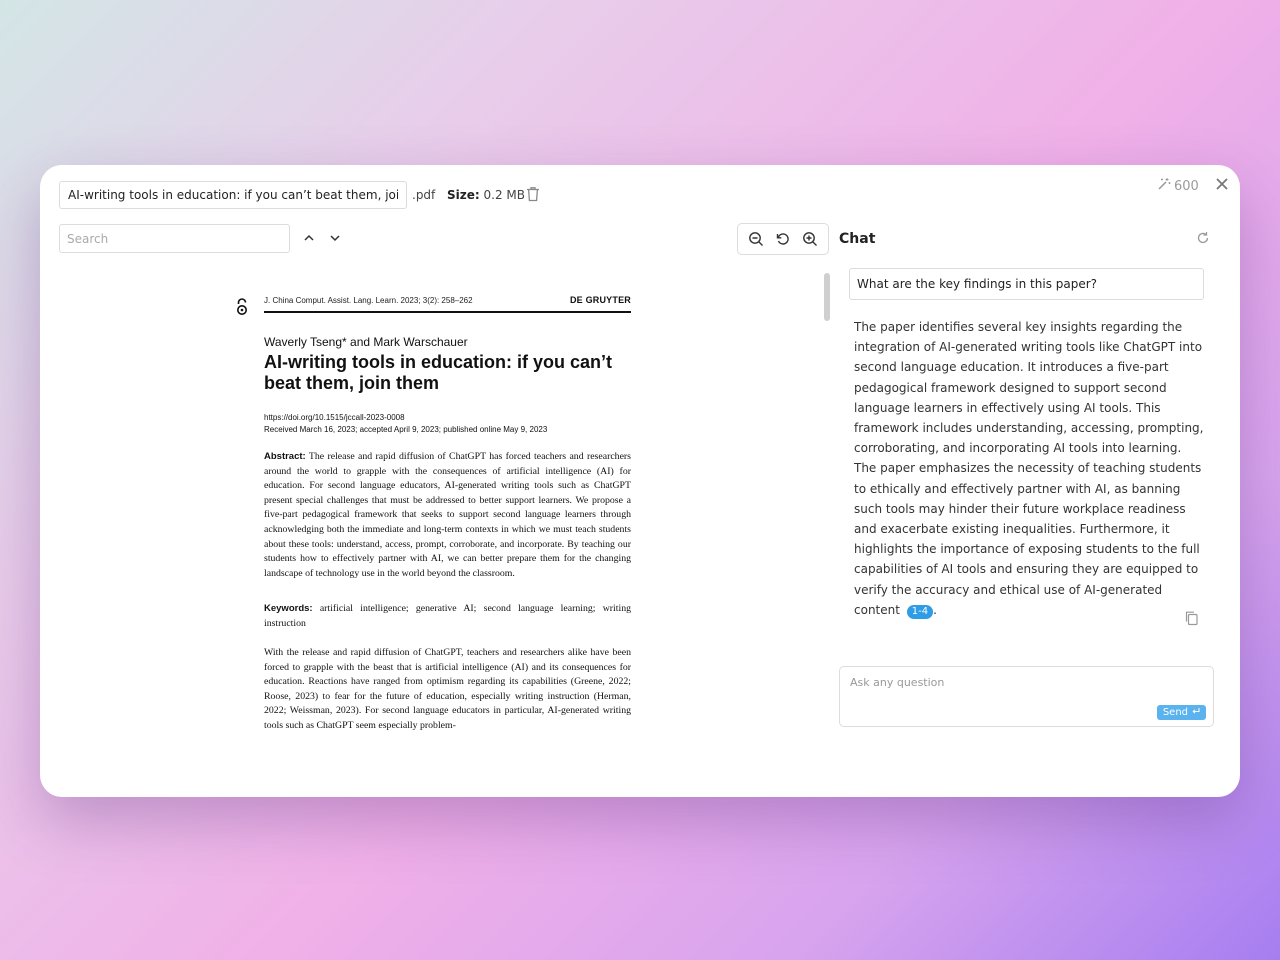  Describe the element at coordinates (336, 239) in the screenshot. I see `chevron-down-icon` at that location.